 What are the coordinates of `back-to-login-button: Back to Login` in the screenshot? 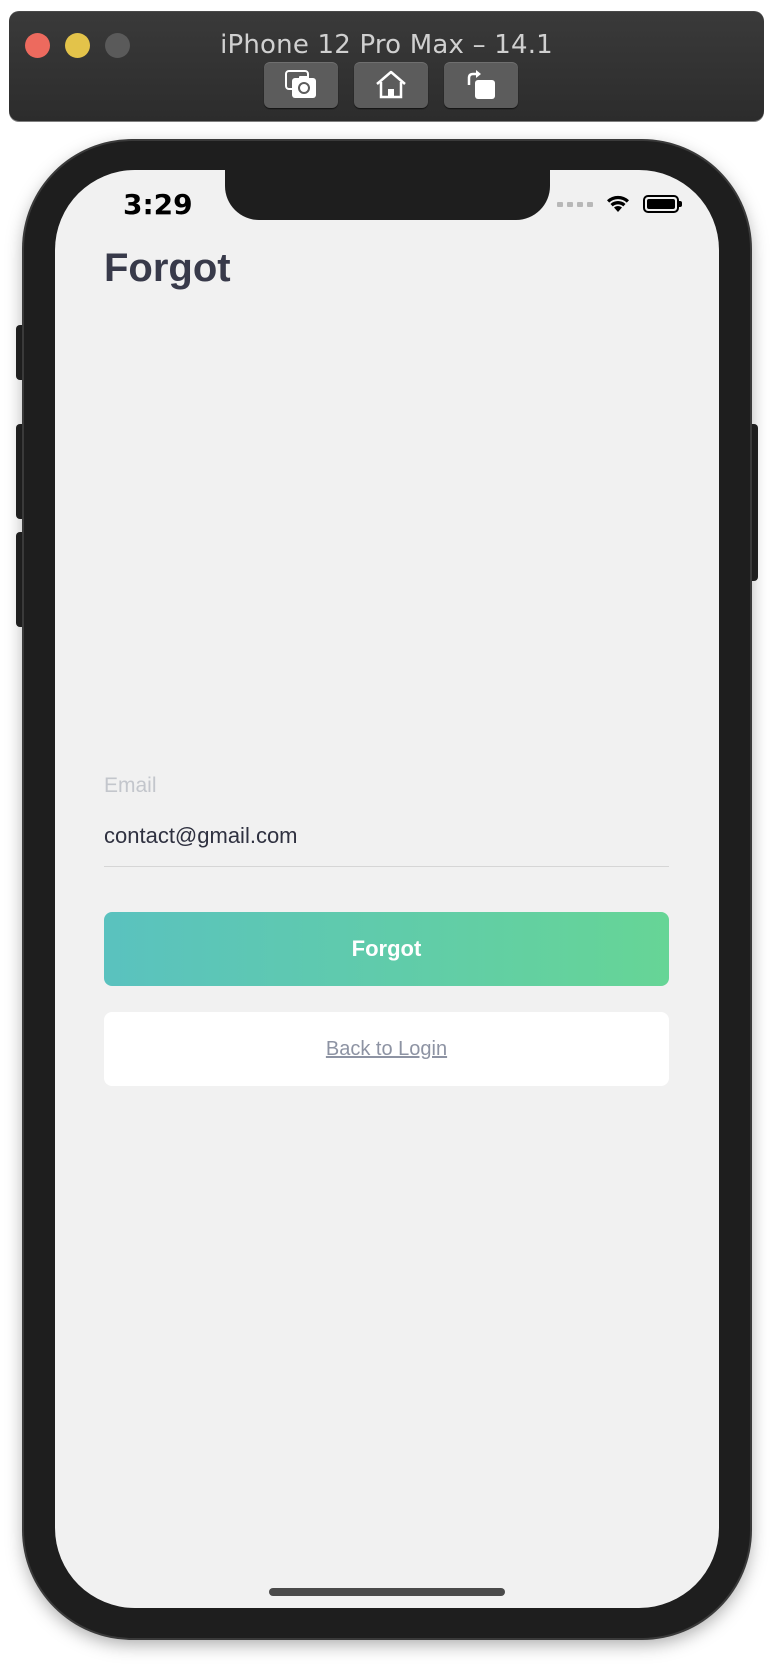 It's located at (386, 1049).